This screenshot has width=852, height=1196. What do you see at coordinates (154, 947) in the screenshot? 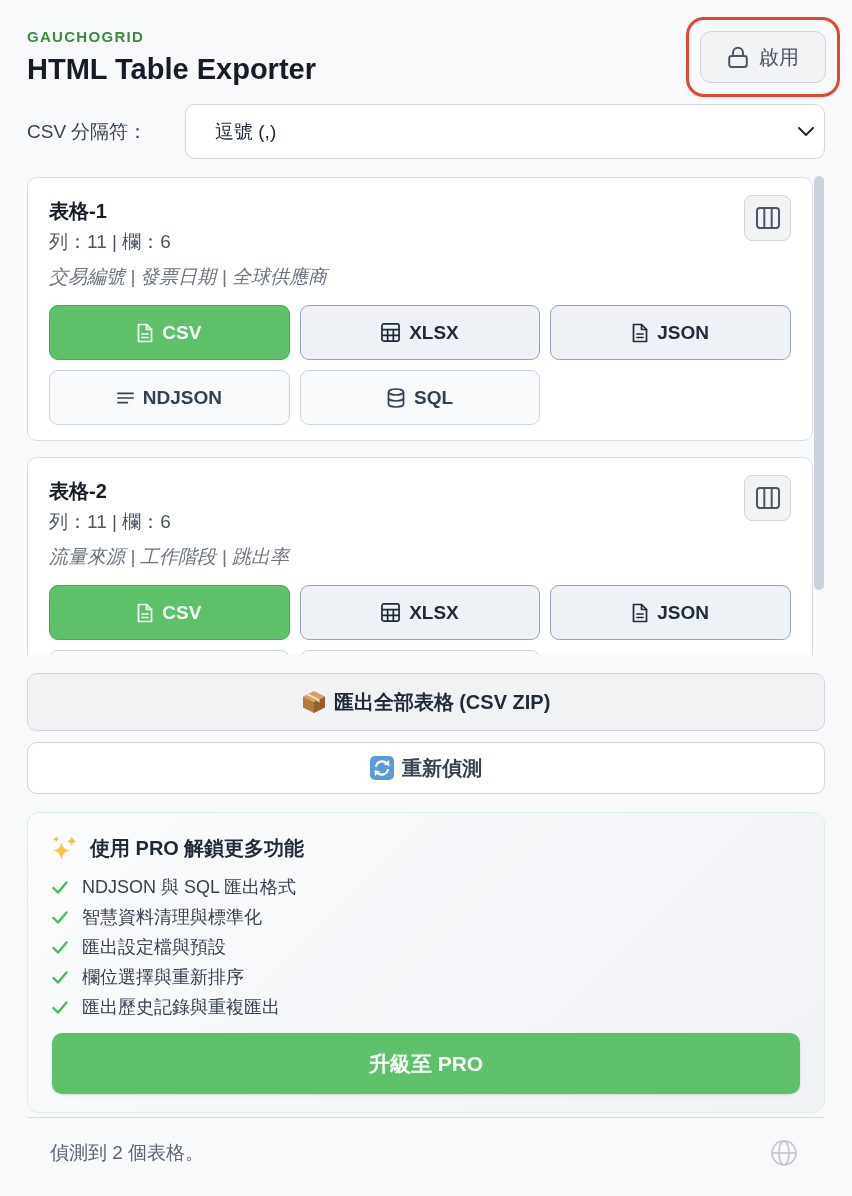
I see `feature-item: 匯出設定檔與預設` at bounding box center [154, 947].